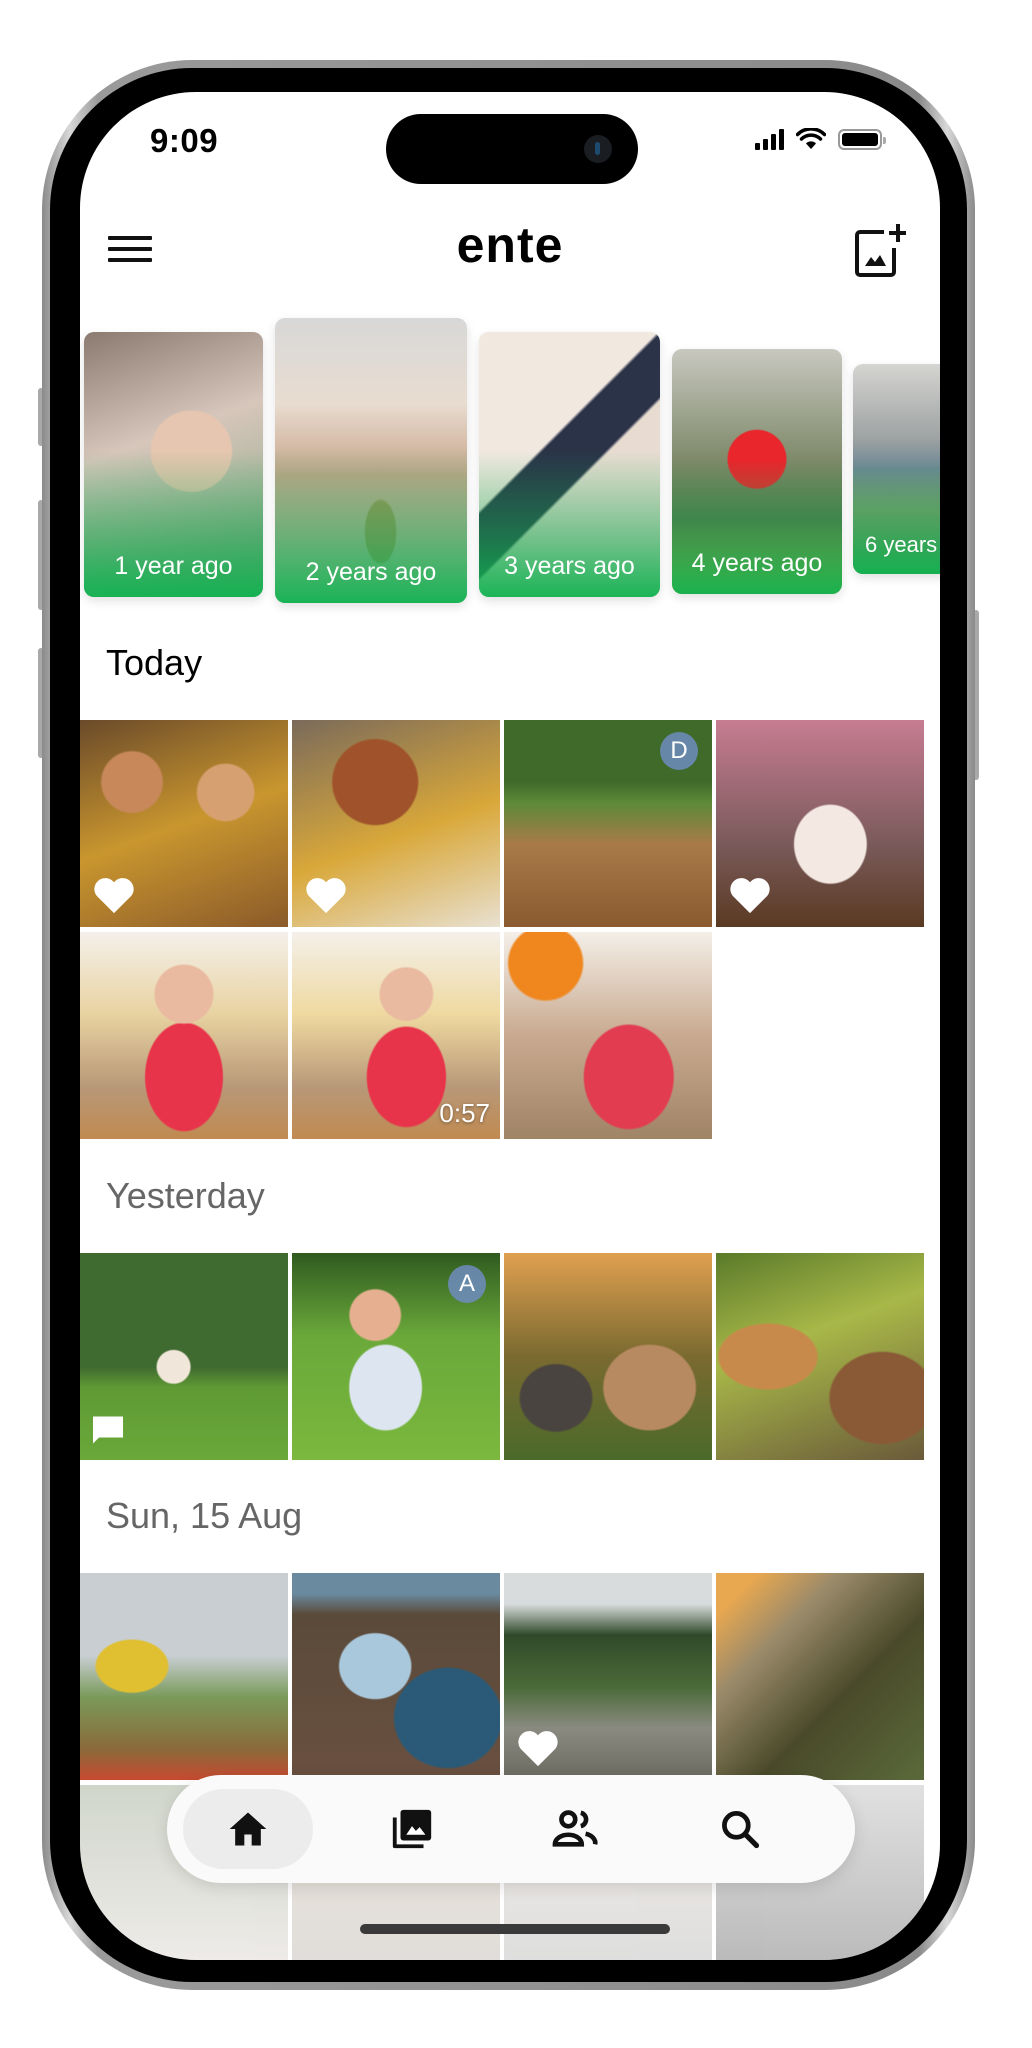 Image resolution: width=1032 pixels, height=2048 pixels. What do you see at coordinates (757, 563) in the screenshot?
I see `memory-label: 4 years ago` at bounding box center [757, 563].